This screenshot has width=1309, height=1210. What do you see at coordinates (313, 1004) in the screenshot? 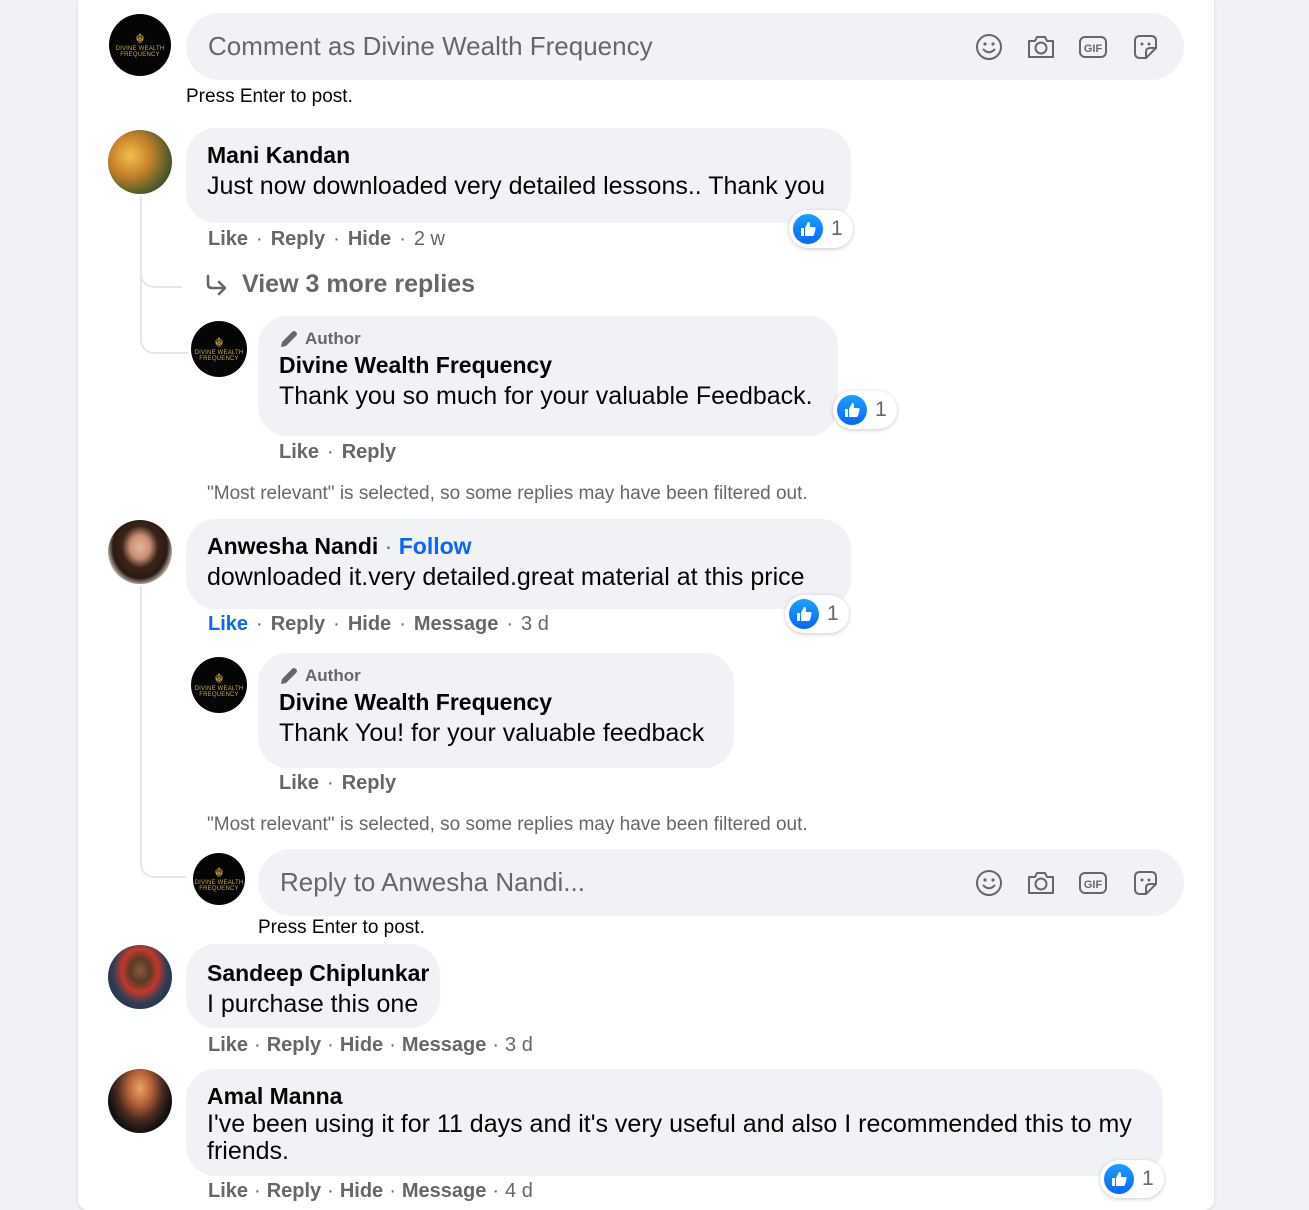
I see `comment-text: I purchase this one` at bounding box center [313, 1004].